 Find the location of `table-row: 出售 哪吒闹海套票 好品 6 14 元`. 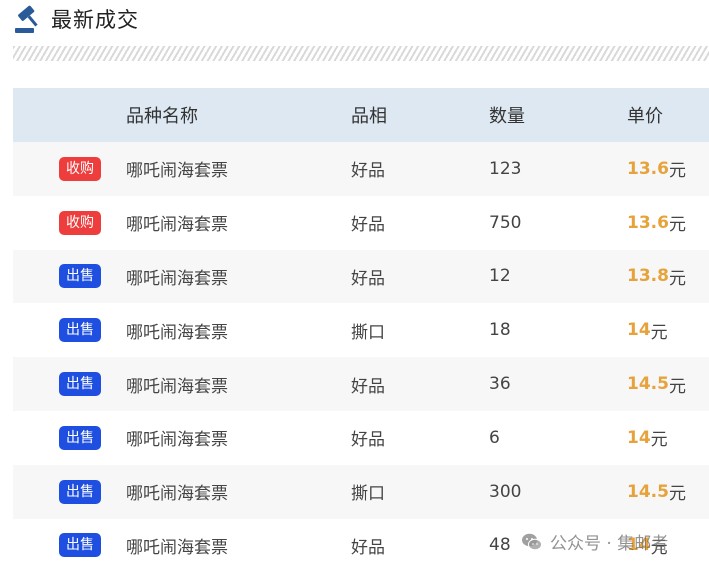

table-row: 出售 哪吒闹海套票 好品 6 14 元 is located at coordinates (361, 437).